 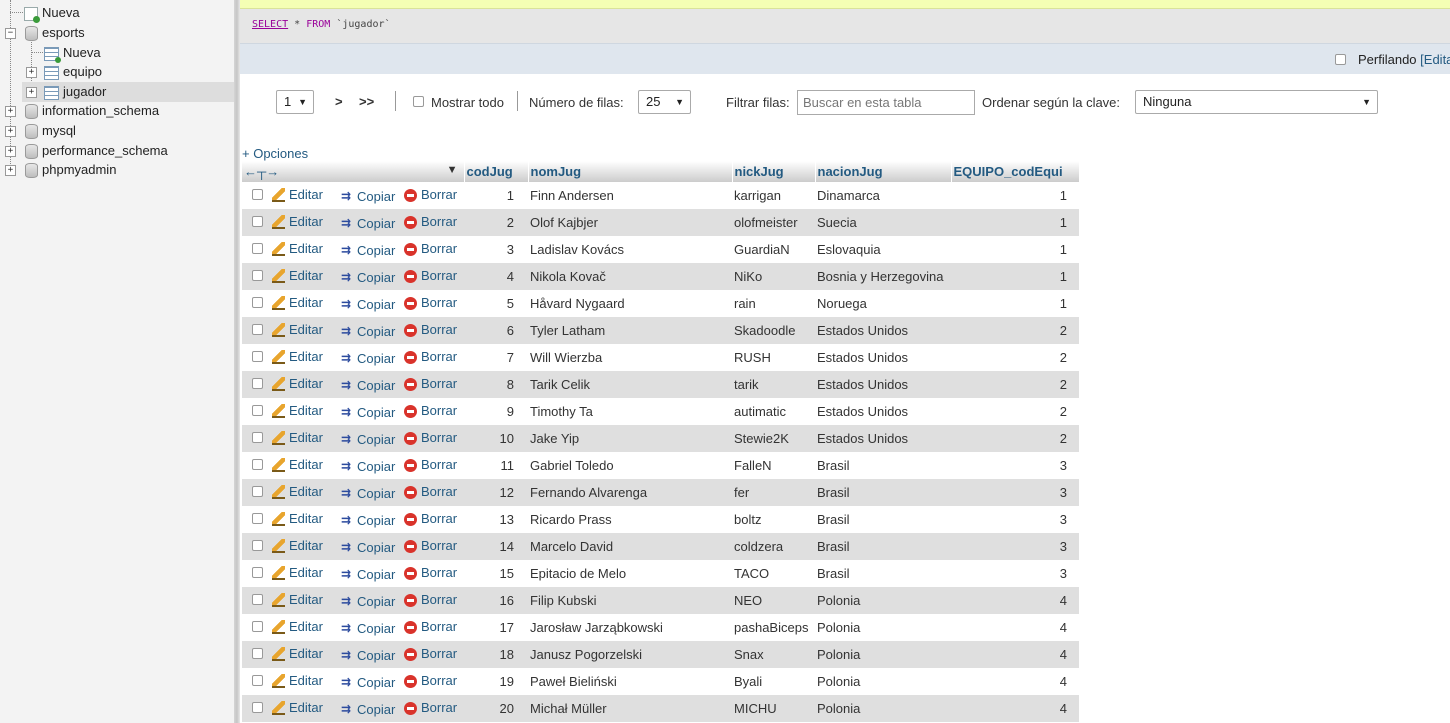 What do you see at coordinates (496, 546) in the screenshot?
I see `cell-codjug: 14` at bounding box center [496, 546].